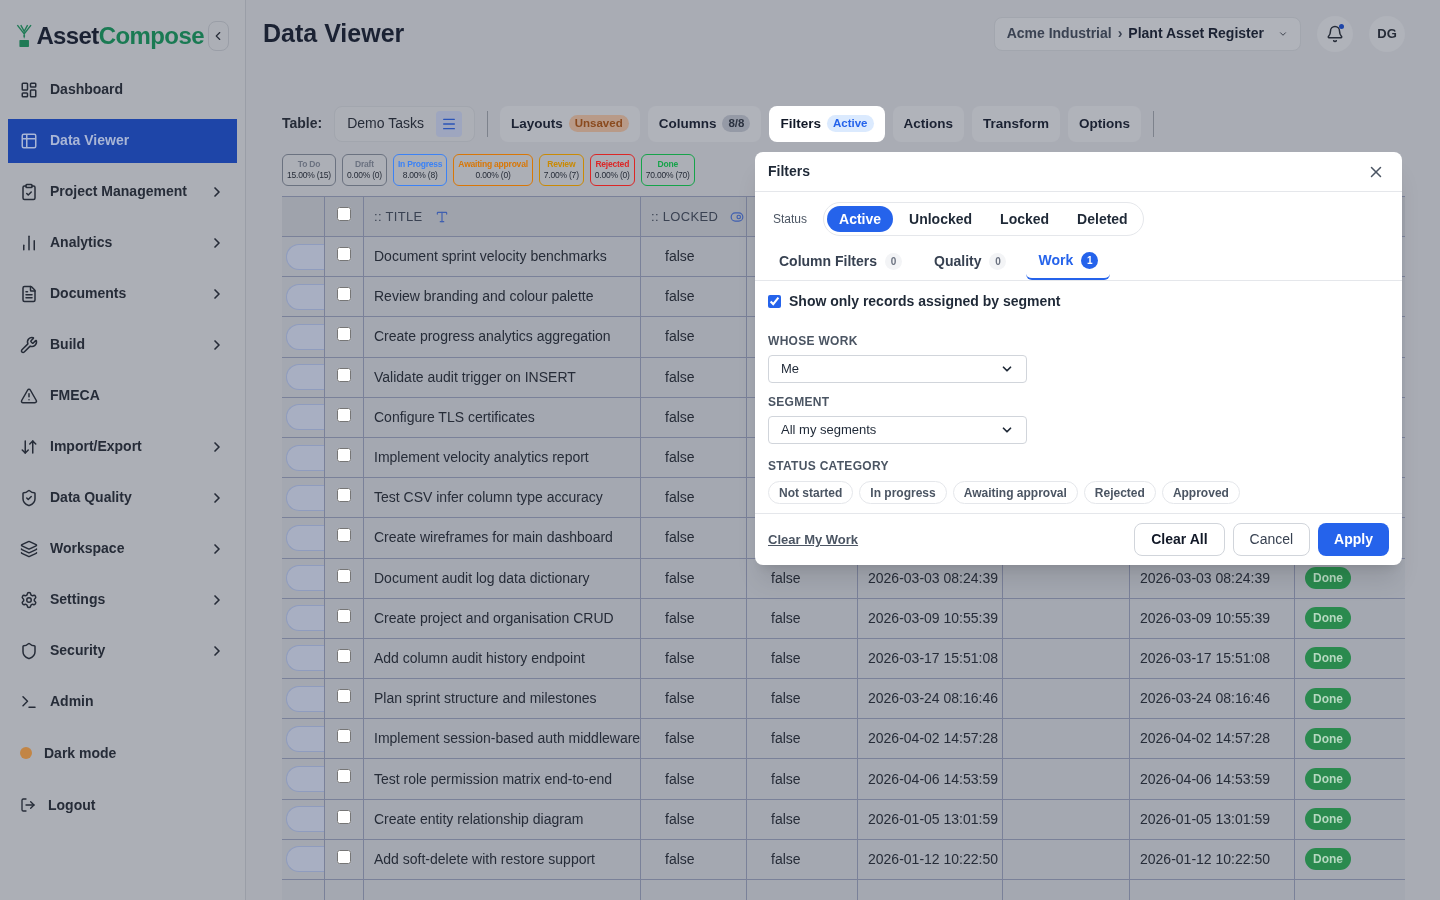 This screenshot has height=900, width=1440. I want to click on user-avatar: DG, so click(1387, 33).